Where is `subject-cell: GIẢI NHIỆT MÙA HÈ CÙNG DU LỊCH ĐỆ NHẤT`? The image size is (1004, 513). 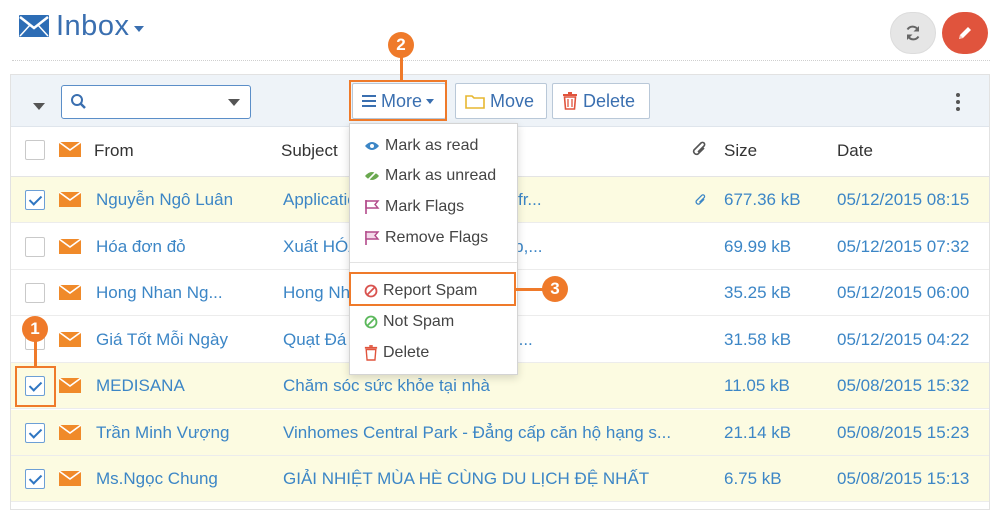 subject-cell: GIẢI NHIỆT MÙA HÈ CÙNG DU LỊCH ĐỆ NHẤT is located at coordinates (466, 478).